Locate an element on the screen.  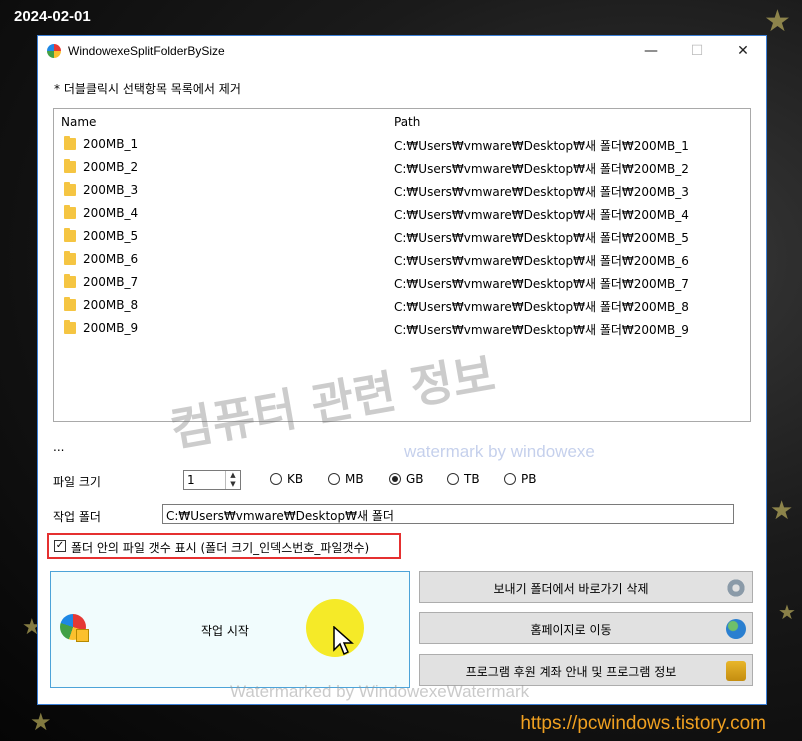
list-item-path: C:₩Users₩vmware₩Desktop₩새 폴더₩200MB_6 is located at coordinates (541, 261).